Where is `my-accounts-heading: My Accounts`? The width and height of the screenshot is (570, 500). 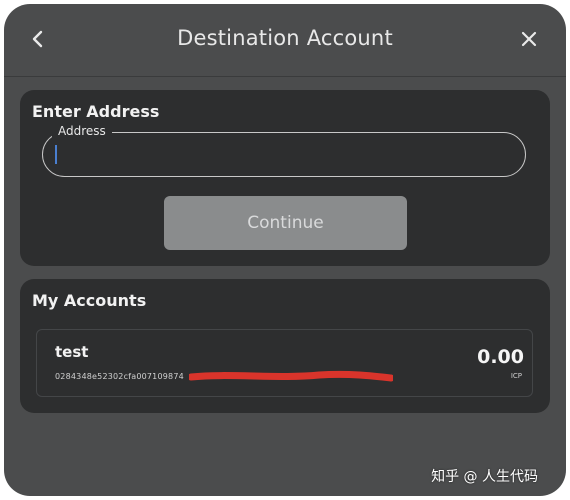 my-accounts-heading: My Accounts is located at coordinates (89, 300).